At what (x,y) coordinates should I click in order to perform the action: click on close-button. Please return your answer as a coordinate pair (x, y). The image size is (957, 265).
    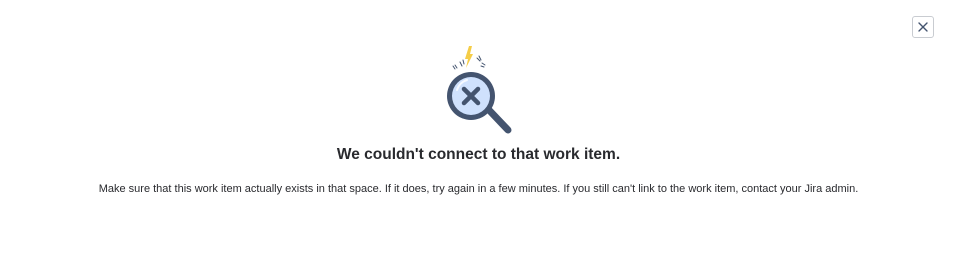
    Looking at the image, I should click on (923, 27).